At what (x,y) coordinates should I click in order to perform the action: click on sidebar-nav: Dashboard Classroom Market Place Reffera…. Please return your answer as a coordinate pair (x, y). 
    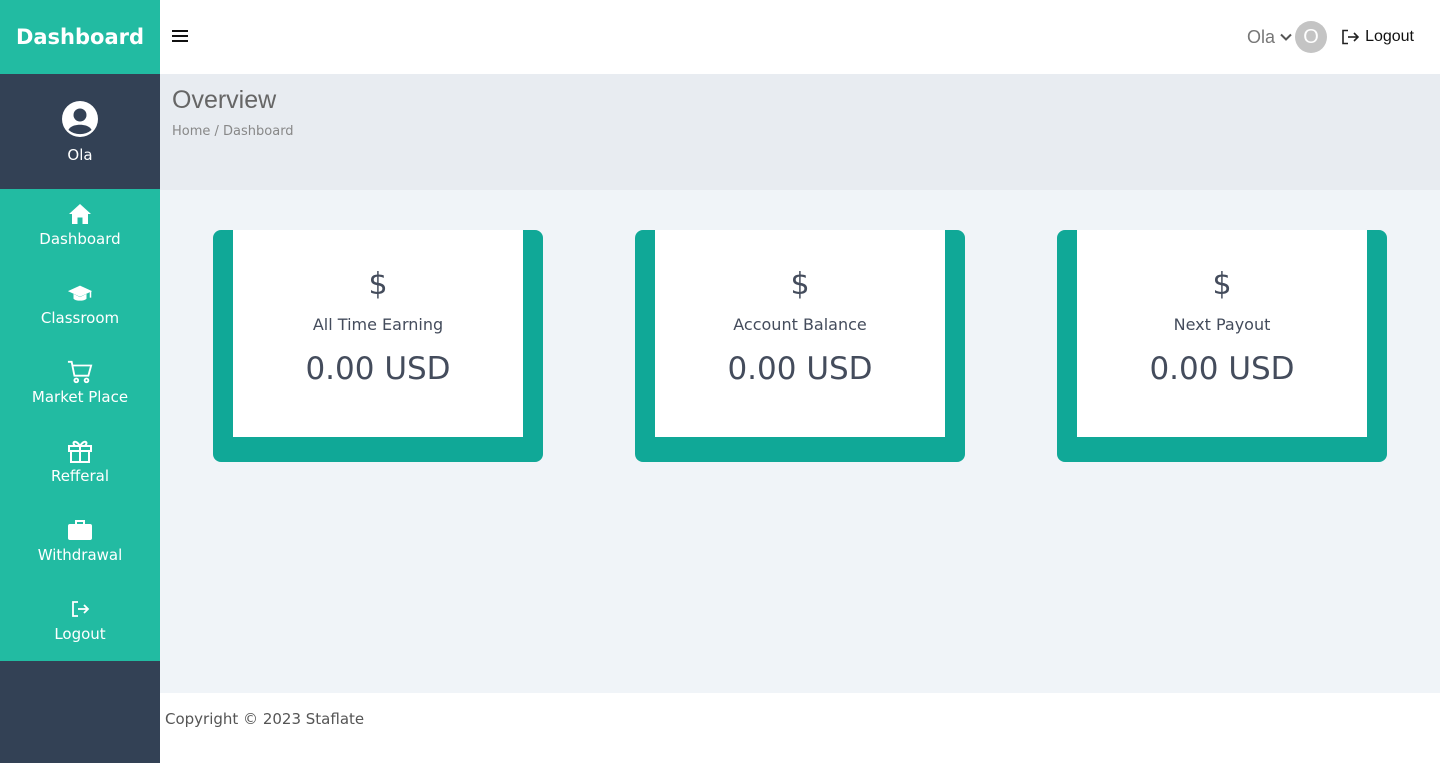
    Looking at the image, I should click on (80, 425).